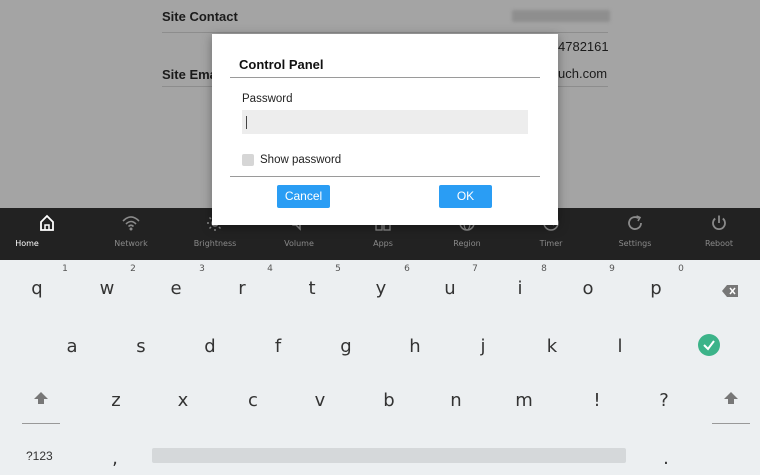  I want to click on home-icon, so click(47, 222).